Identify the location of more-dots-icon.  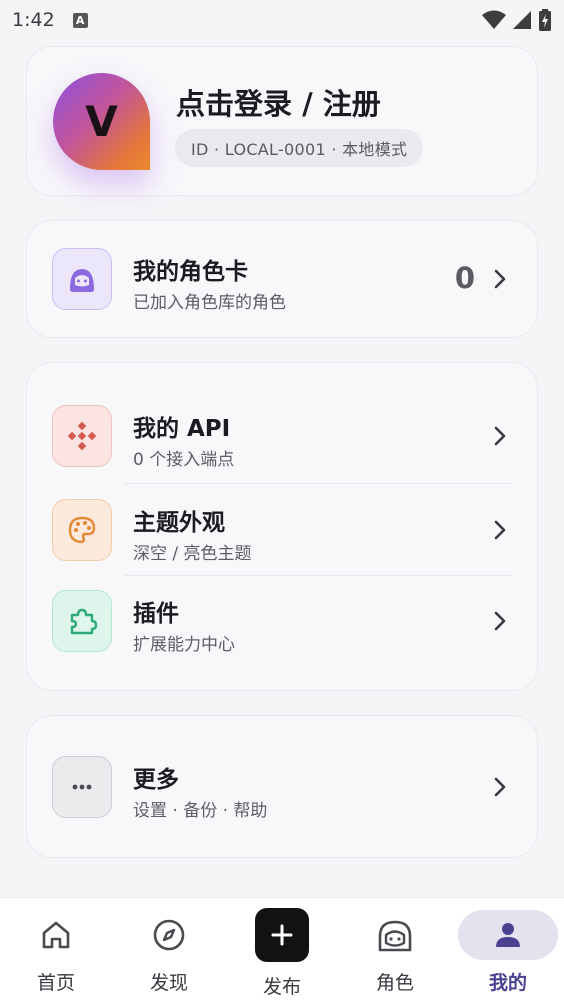
(82, 787).